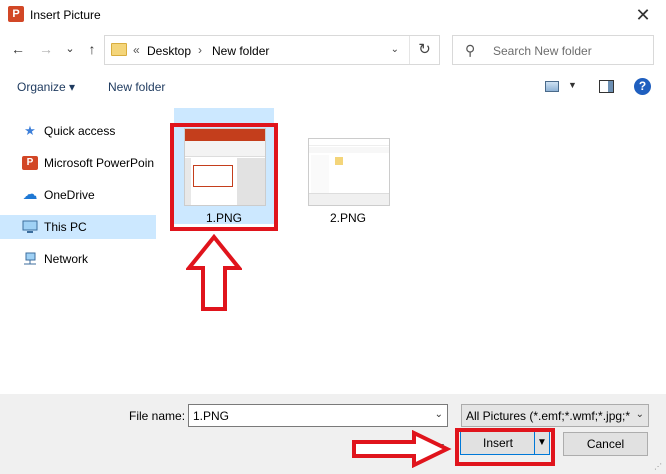 The image size is (666, 474). What do you see at coordinates (30, 259) in the screenshot?
I see `network-icon` at bounding box center [30, 259].